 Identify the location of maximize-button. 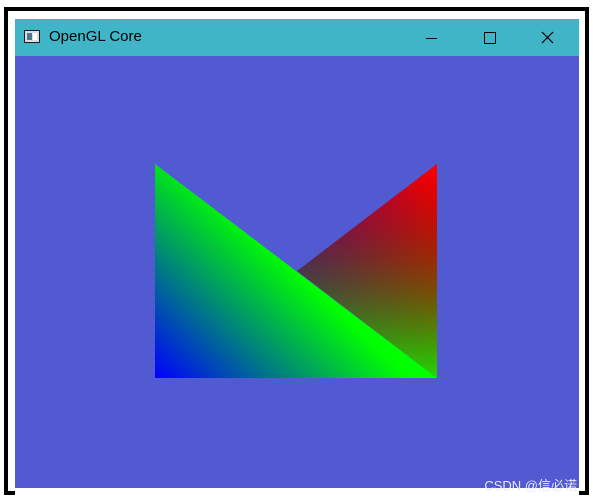
(490, 37).